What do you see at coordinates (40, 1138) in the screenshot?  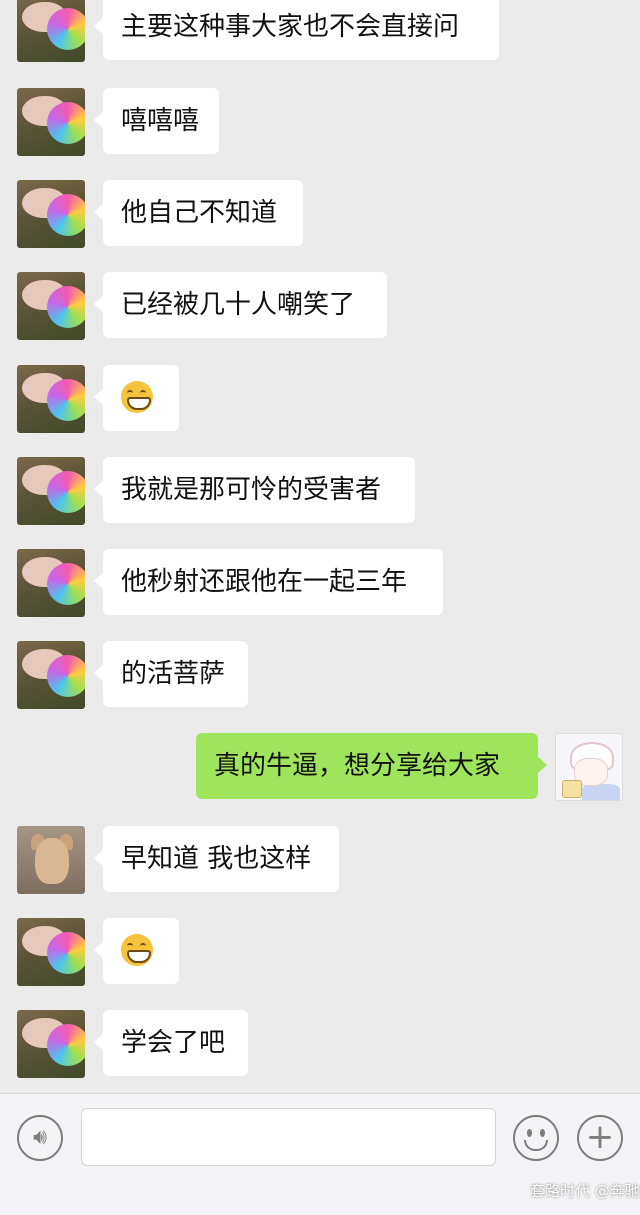 I see `voice-icon: 🔊︎` at bounding box center [40, 1138].